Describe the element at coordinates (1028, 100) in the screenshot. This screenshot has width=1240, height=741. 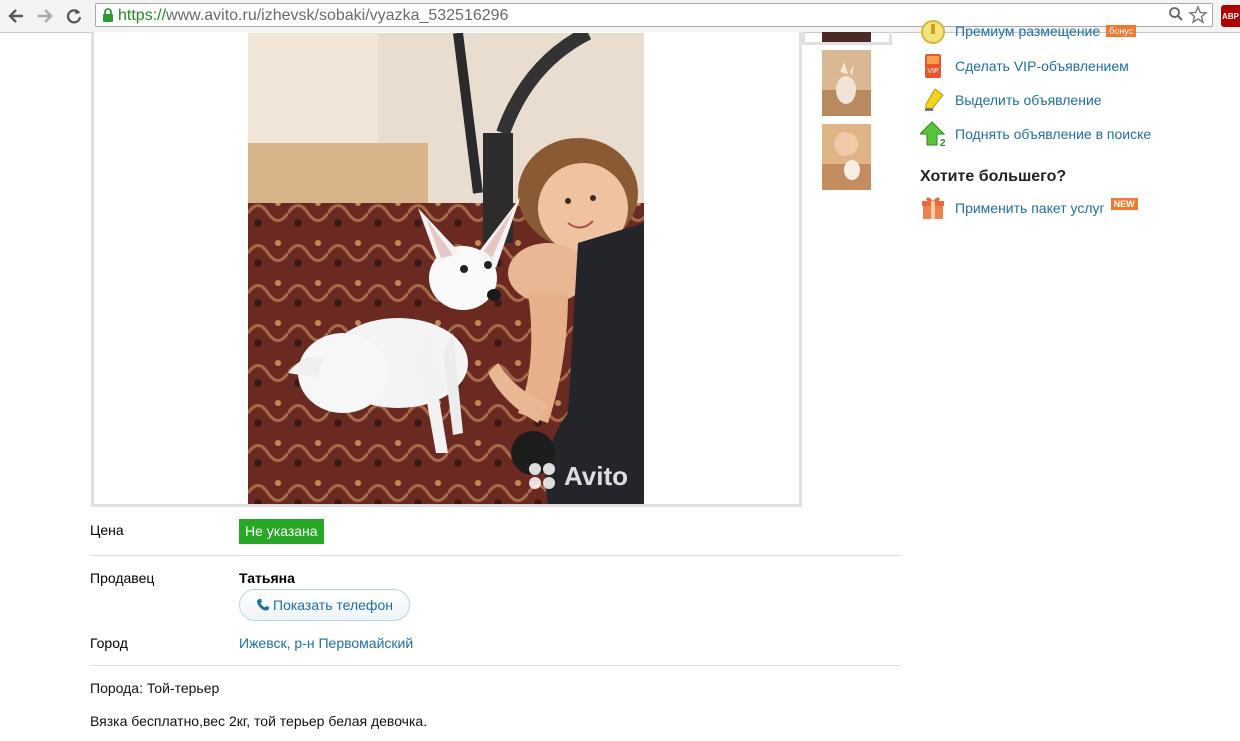
I see `highlight-service-label: Выделить объявление` at that location.